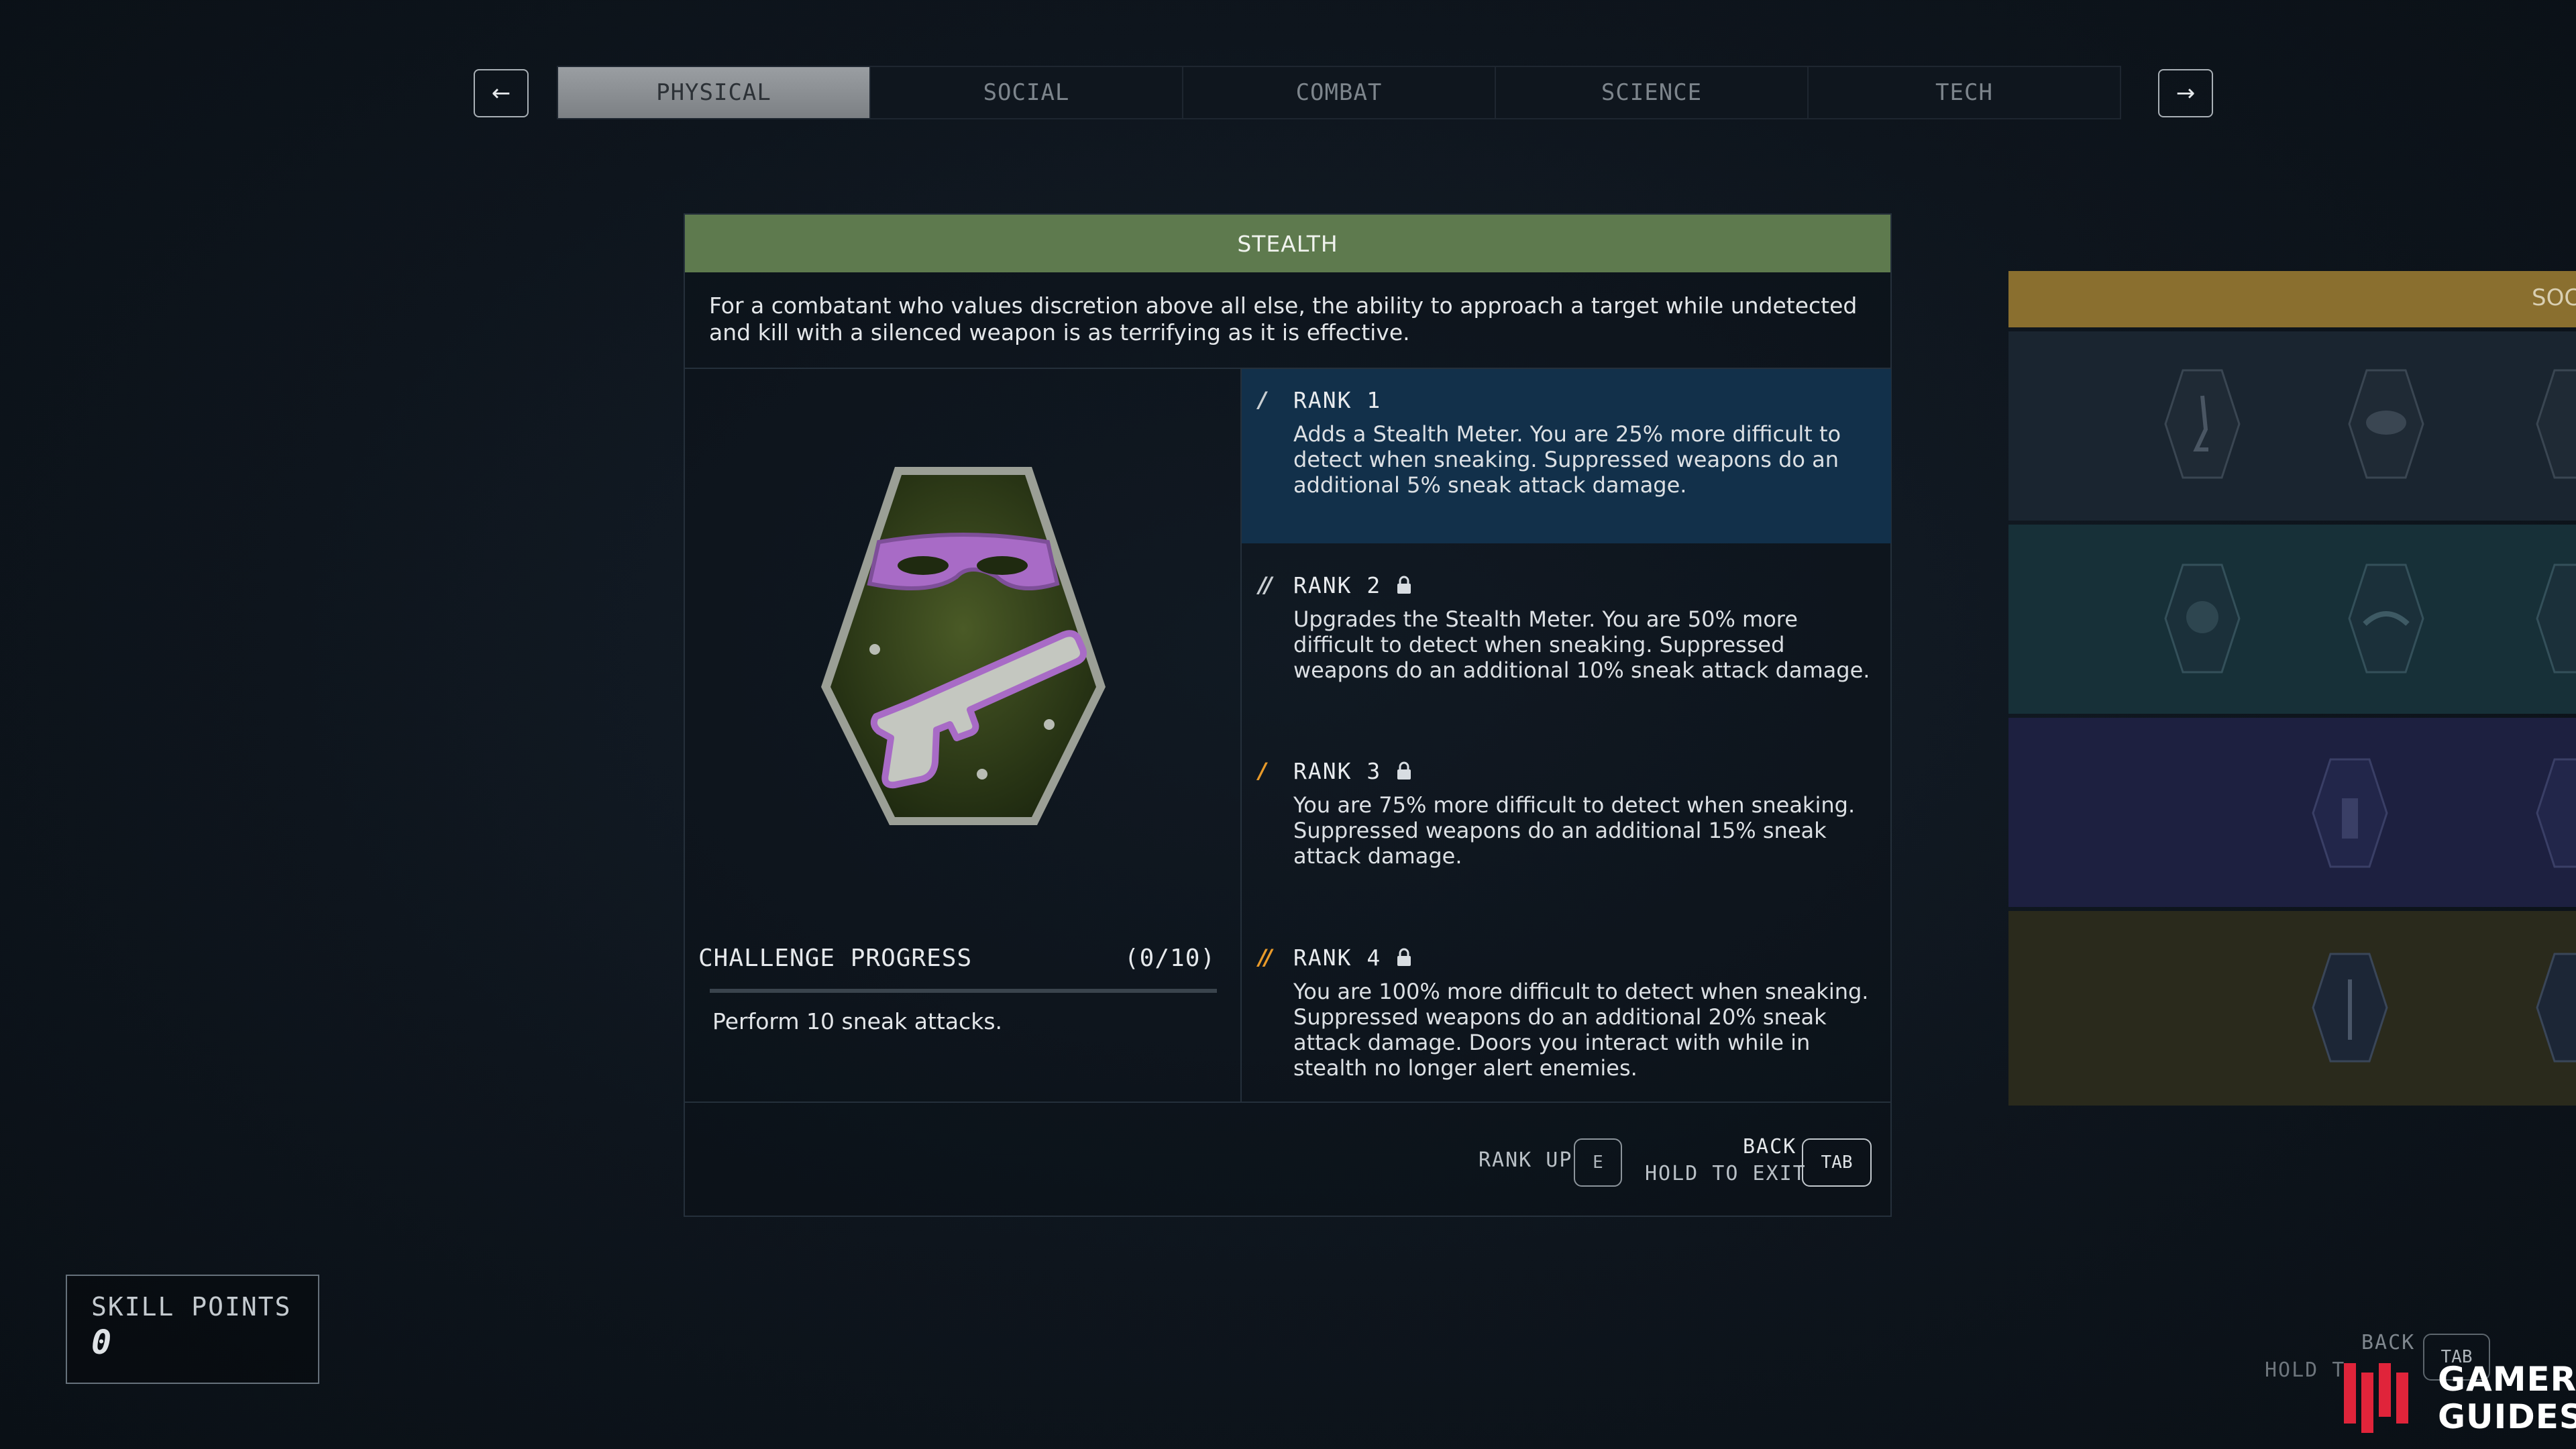 Image resolution: width=2576 pixels, height=1449 pixels. What do you see at coordinates (1526, 1160) in the screenshot?
I see `rank-up-label: RANK UP` at bounding box center [1526, 1160].